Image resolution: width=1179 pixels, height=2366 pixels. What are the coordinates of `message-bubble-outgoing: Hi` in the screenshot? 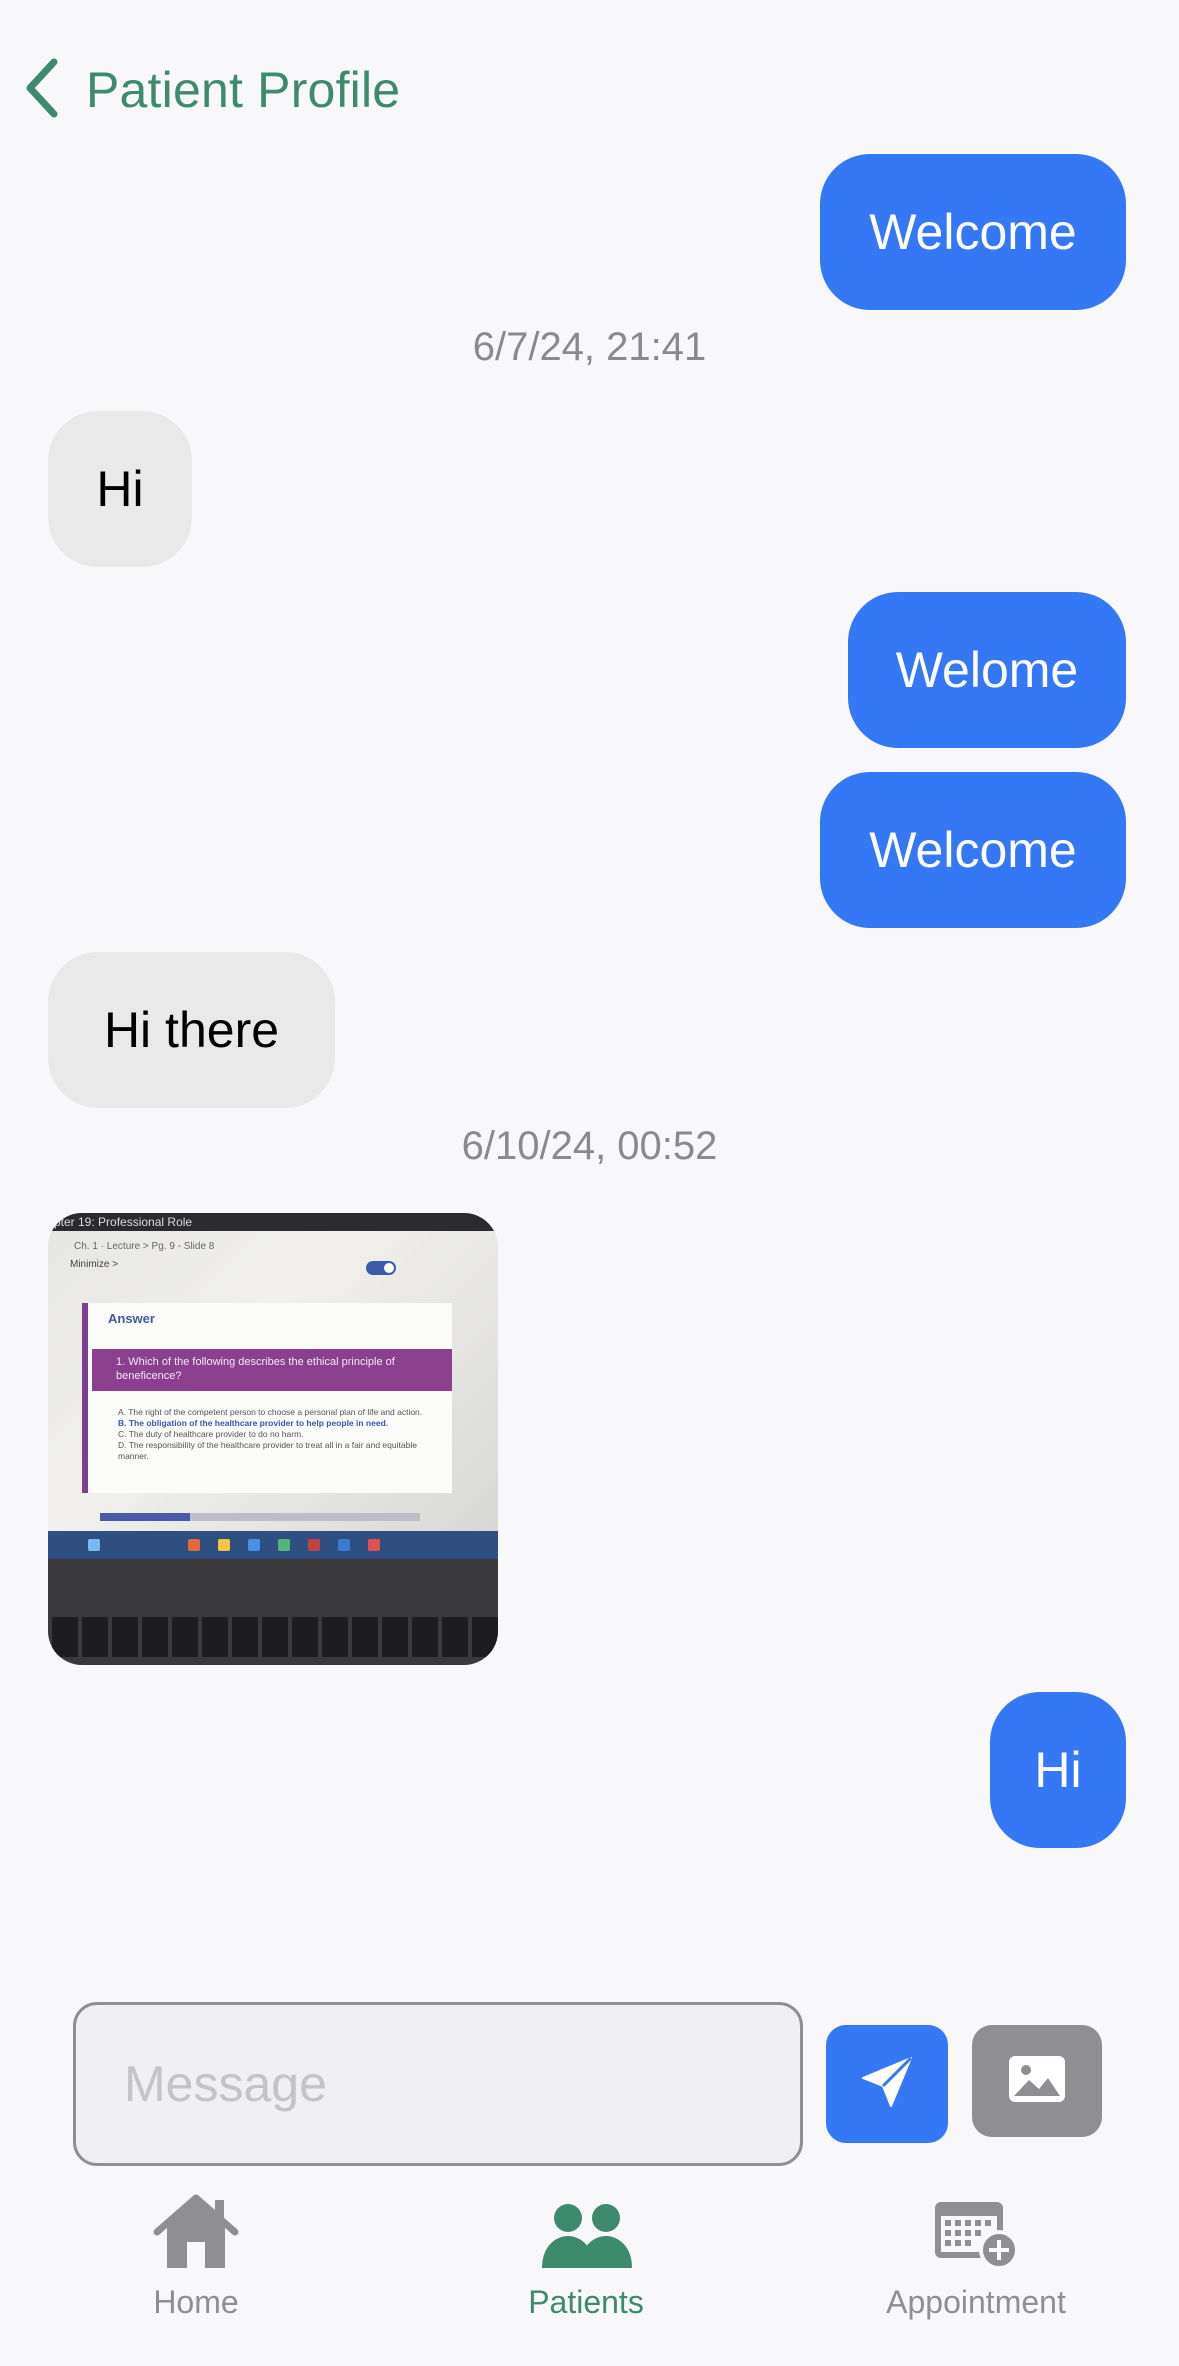 It's located at (1058, 1770).